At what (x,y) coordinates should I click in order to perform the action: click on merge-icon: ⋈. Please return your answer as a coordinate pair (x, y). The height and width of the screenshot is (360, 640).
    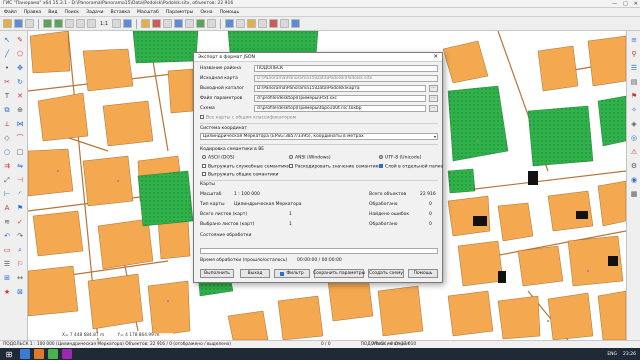
    Looking at the image, I should click on (20, 124).